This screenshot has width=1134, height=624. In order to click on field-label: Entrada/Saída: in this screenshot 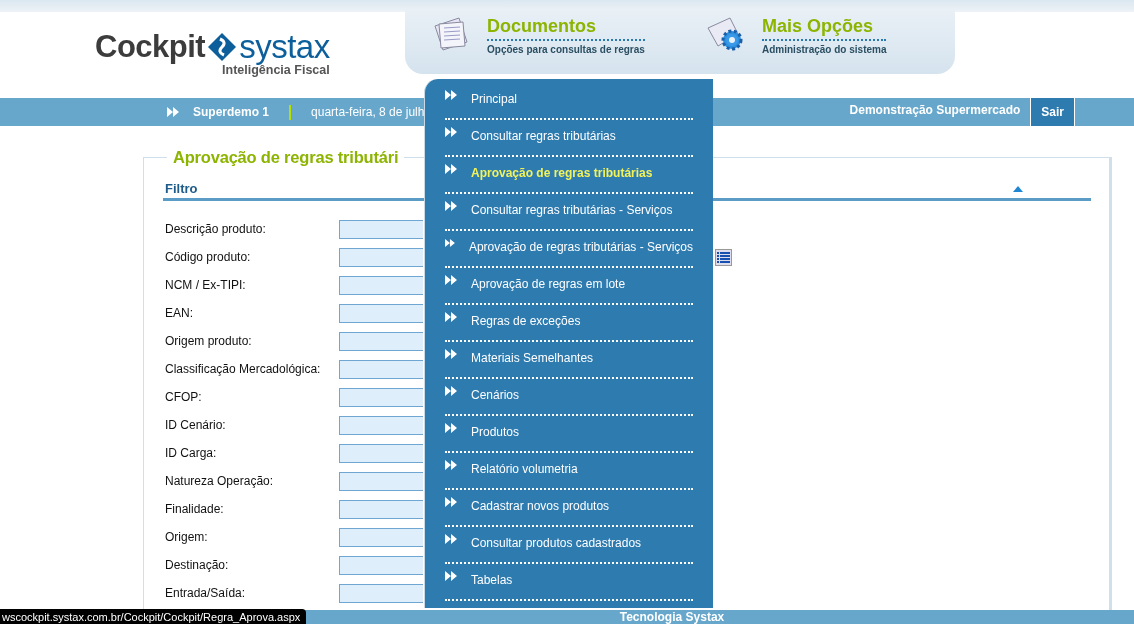, I will do `click(205, 593)`.